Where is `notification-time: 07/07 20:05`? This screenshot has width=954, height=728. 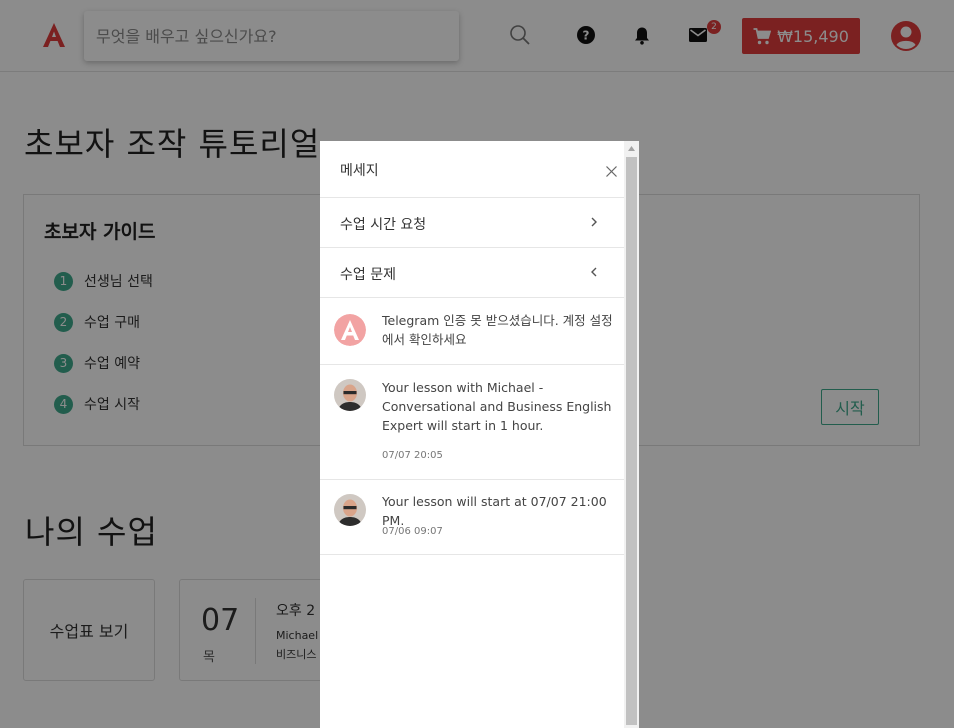 notification-time: 07/07 20:05 is located at coordinates (412, 455).